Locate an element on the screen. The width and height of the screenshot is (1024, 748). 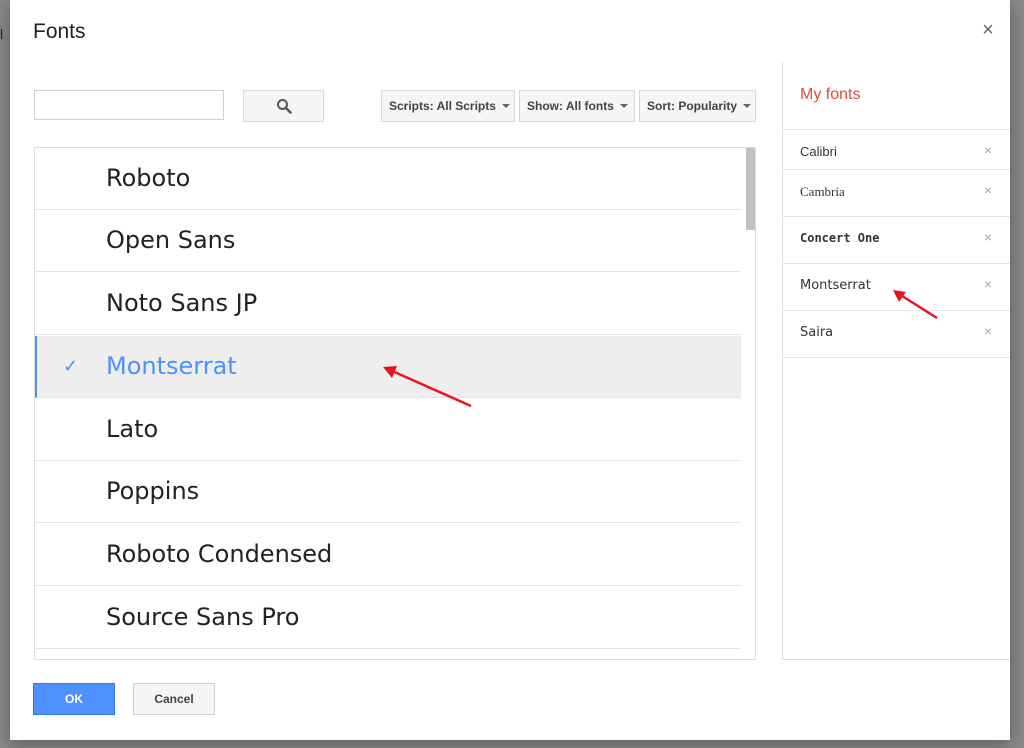
font-item-roboto-condensed: Roboto Condensed is located at coordinates (388, 555).